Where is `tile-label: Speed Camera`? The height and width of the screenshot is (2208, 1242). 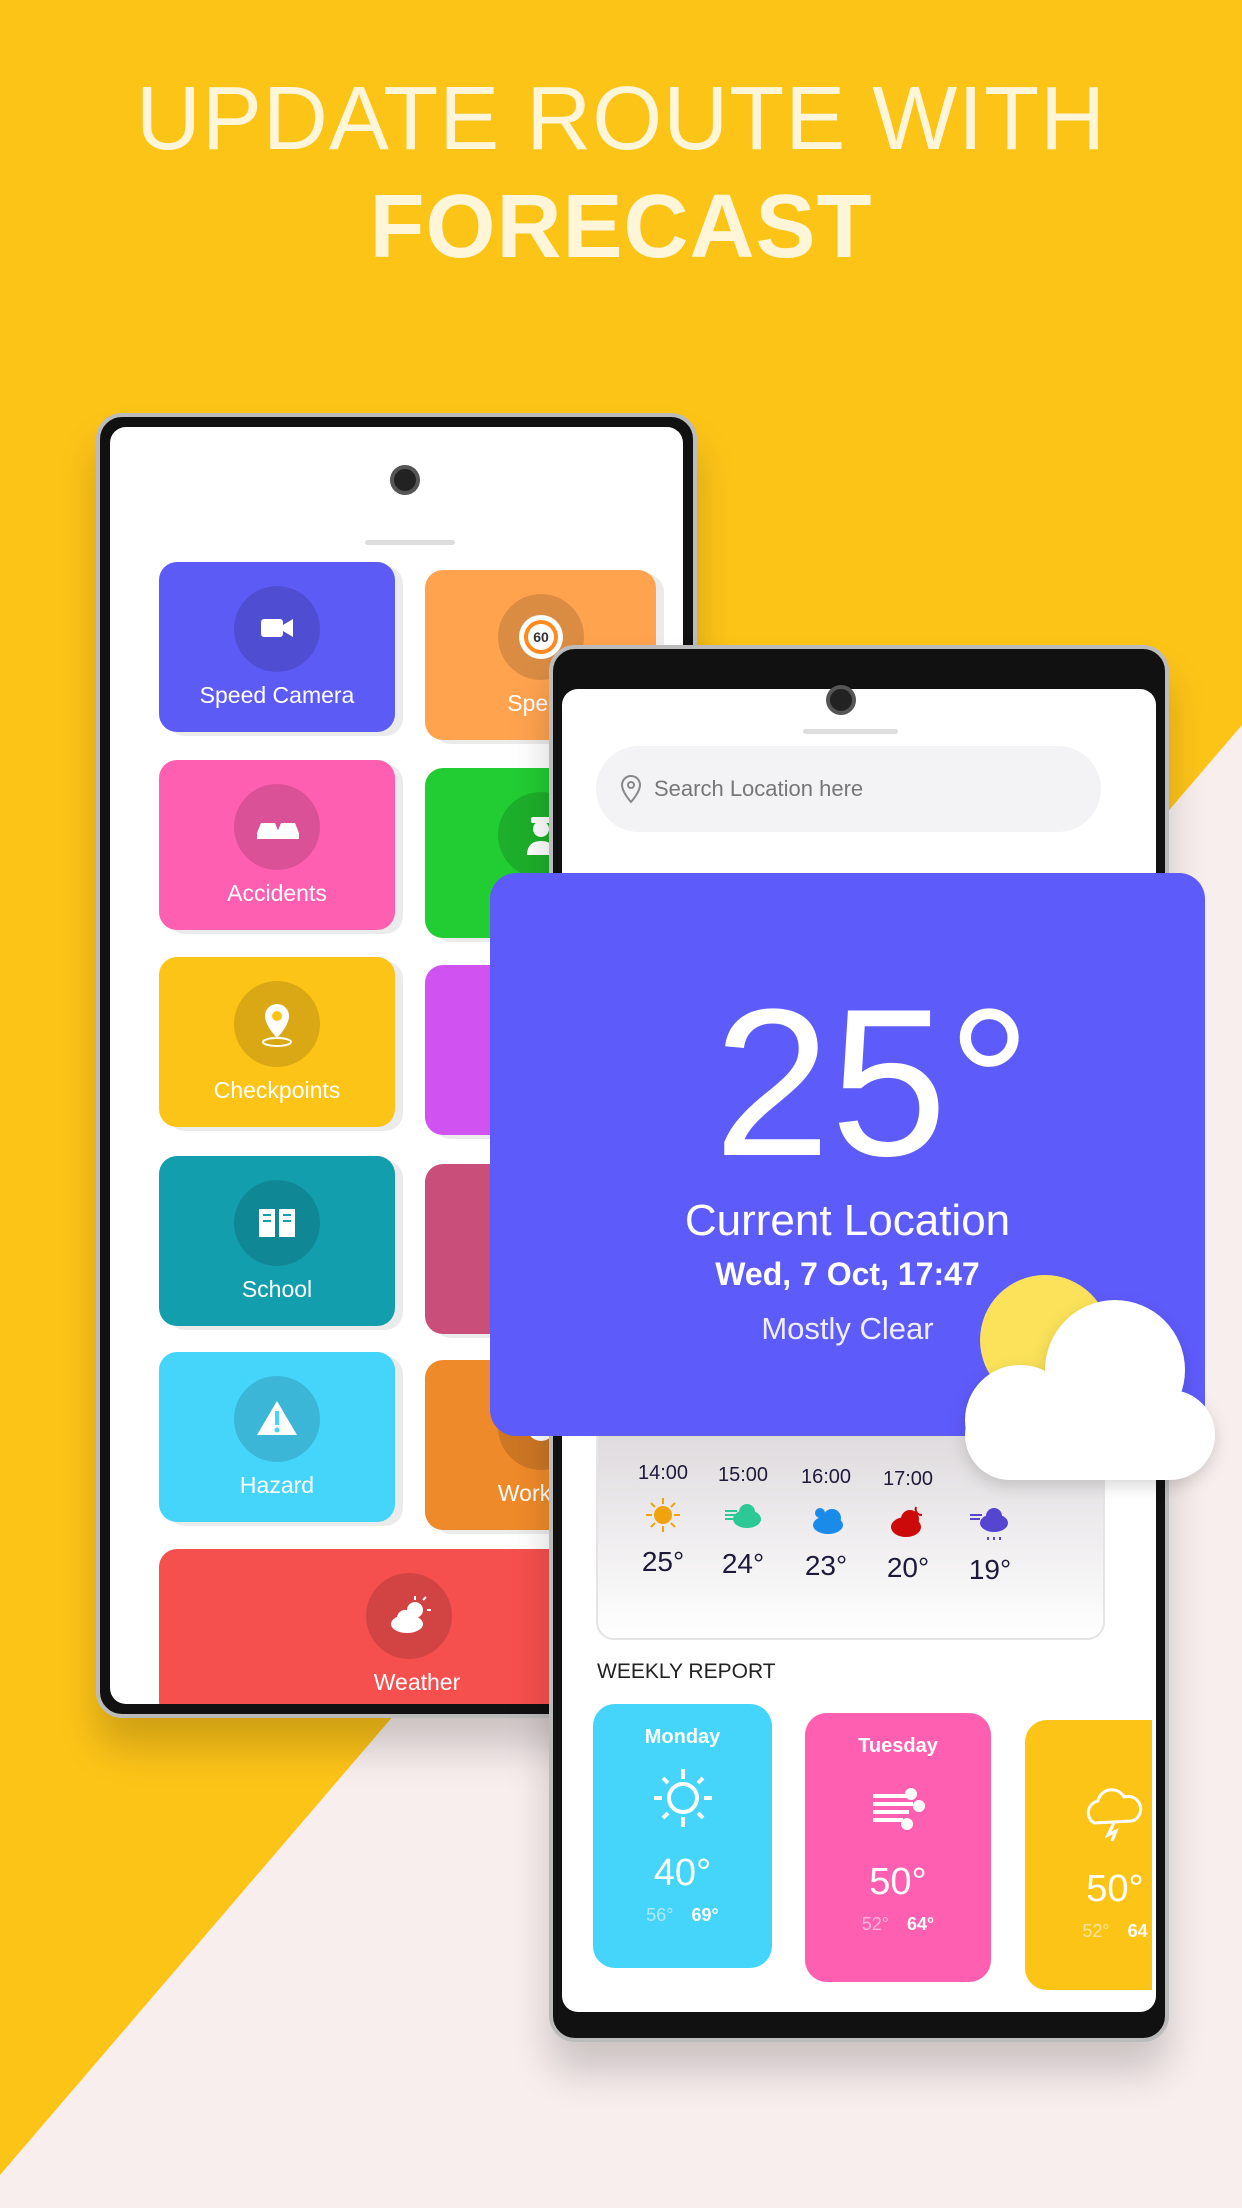 tile-label: Speed Camera is located at coordinates (277, 695).